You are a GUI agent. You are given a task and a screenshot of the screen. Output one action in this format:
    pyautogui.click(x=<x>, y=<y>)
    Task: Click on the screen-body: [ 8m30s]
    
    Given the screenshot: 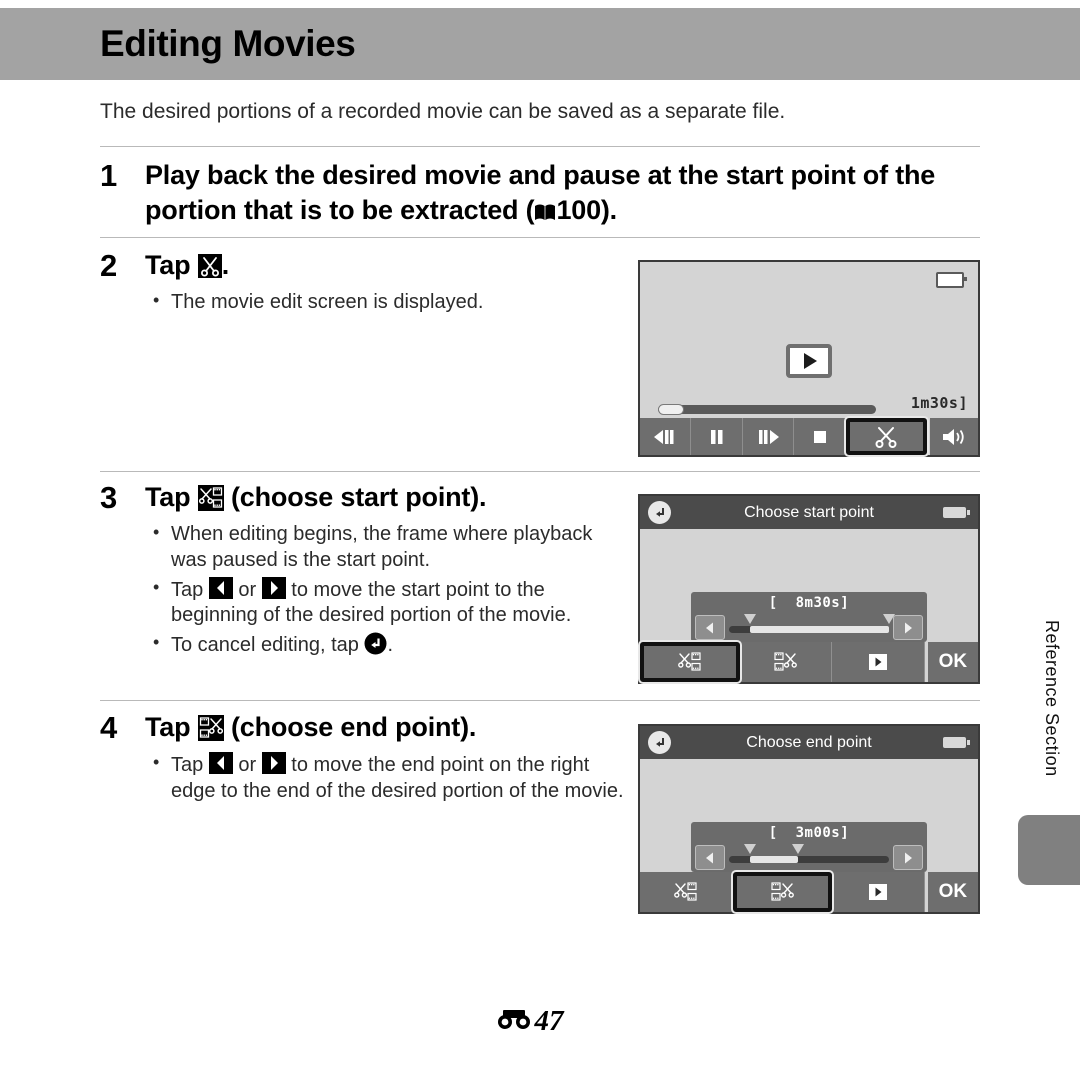 What is the action you would take?
    pyautogui.click(x=809, y=585)
    